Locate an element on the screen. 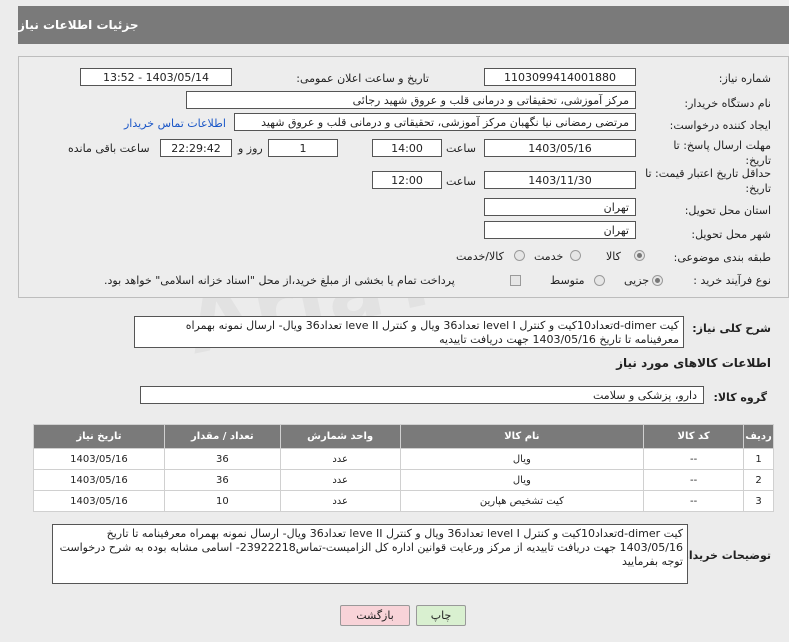 Image resolution: width=789 pixels, height=642 pixels. table-row: 1 -- ویال عدد 36 1403/05/16 is located at coordinates (403, 459).